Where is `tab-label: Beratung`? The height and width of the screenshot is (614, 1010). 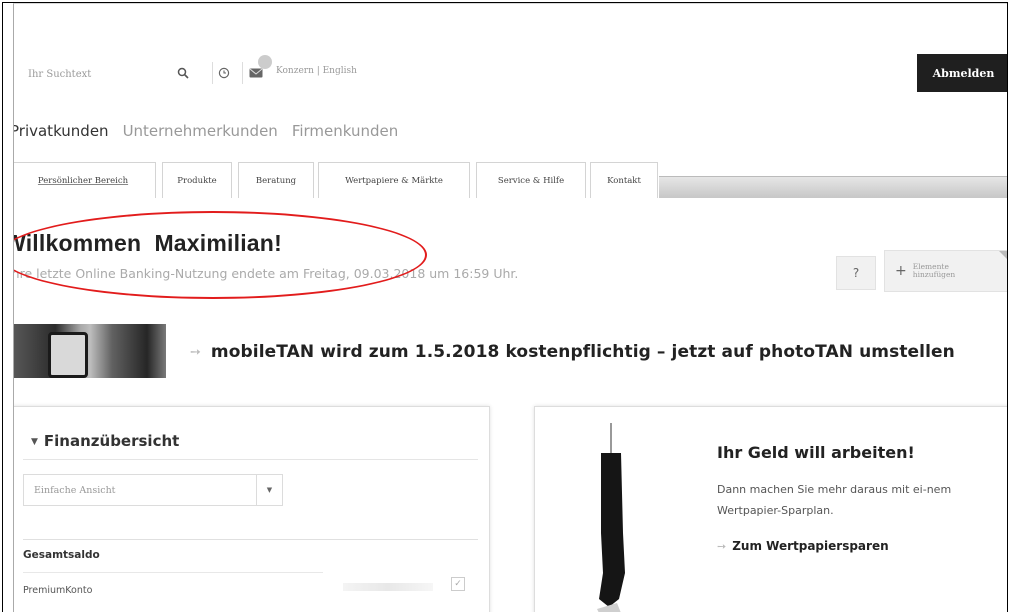 tab-label: Beratung is located at coordinates (276, 180).